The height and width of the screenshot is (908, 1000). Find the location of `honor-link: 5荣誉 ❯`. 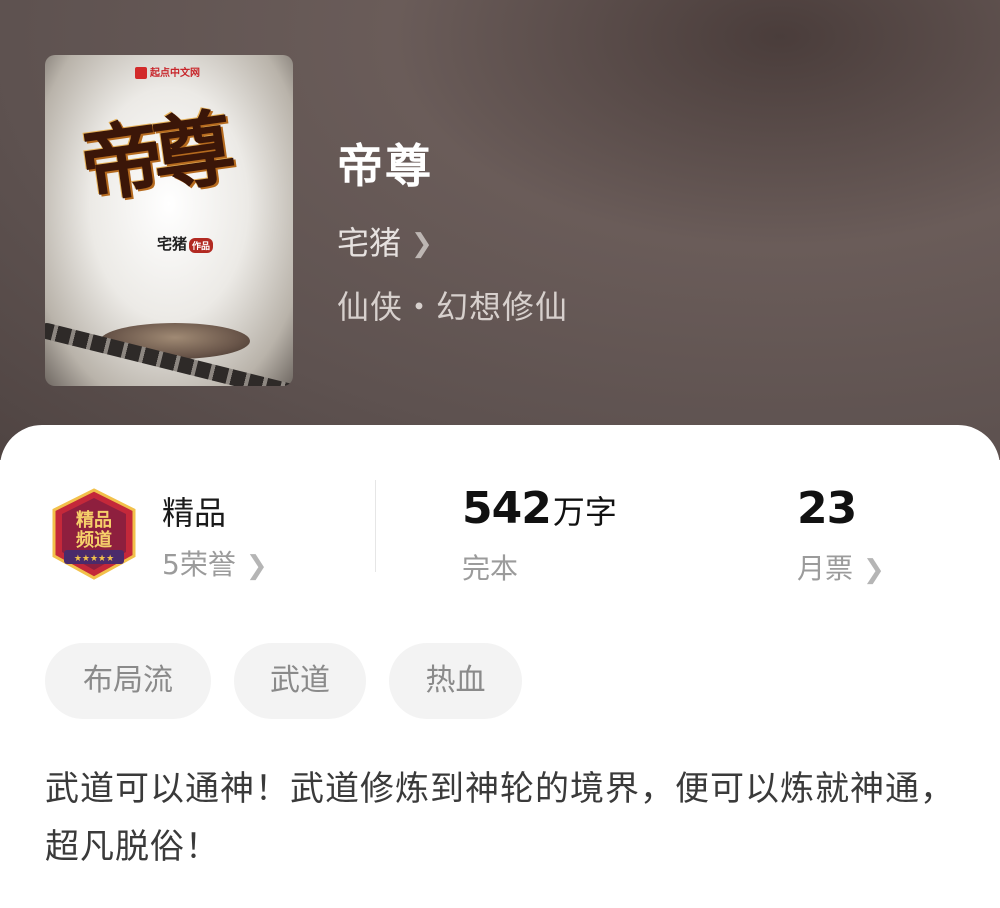

honor-link: 5荣誉 ❯ is located at coordinates (215, 563).